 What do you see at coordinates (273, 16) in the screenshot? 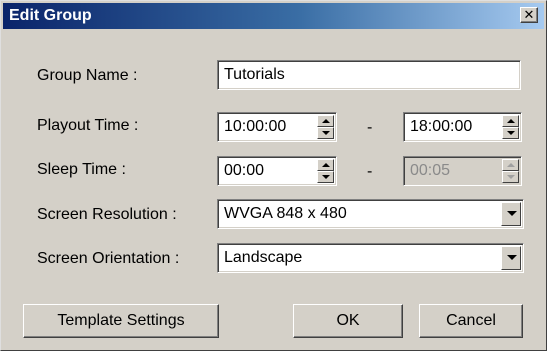
I see `title-bar: Edit Group ✕` at bounding box center [273, 16].